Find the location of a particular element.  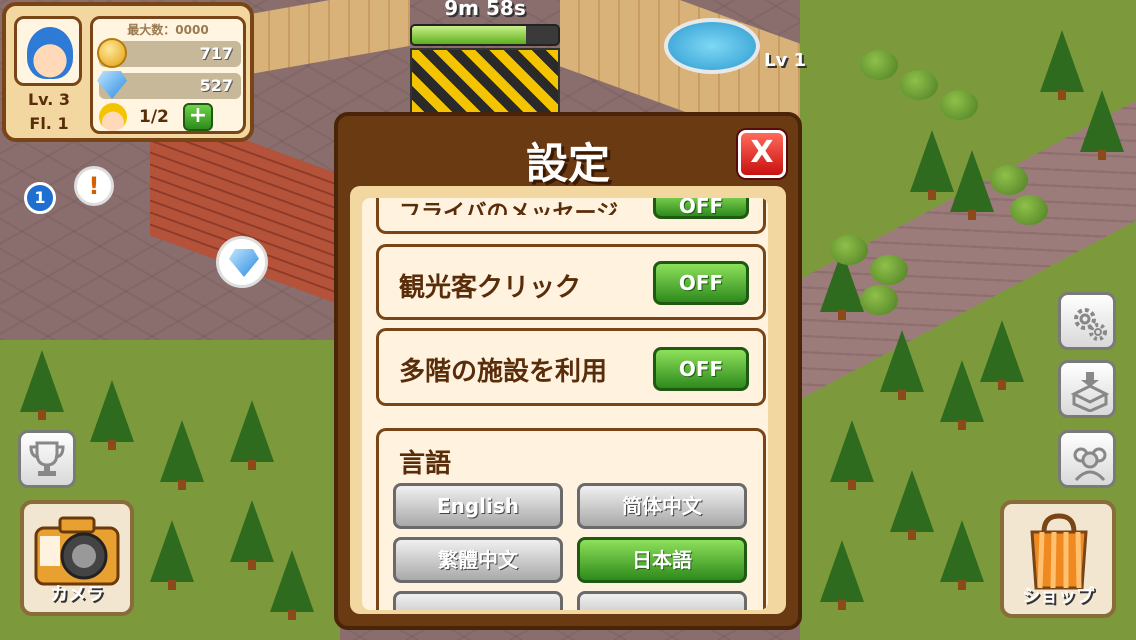

language-english-button: English is located at coordinates (478, 506).